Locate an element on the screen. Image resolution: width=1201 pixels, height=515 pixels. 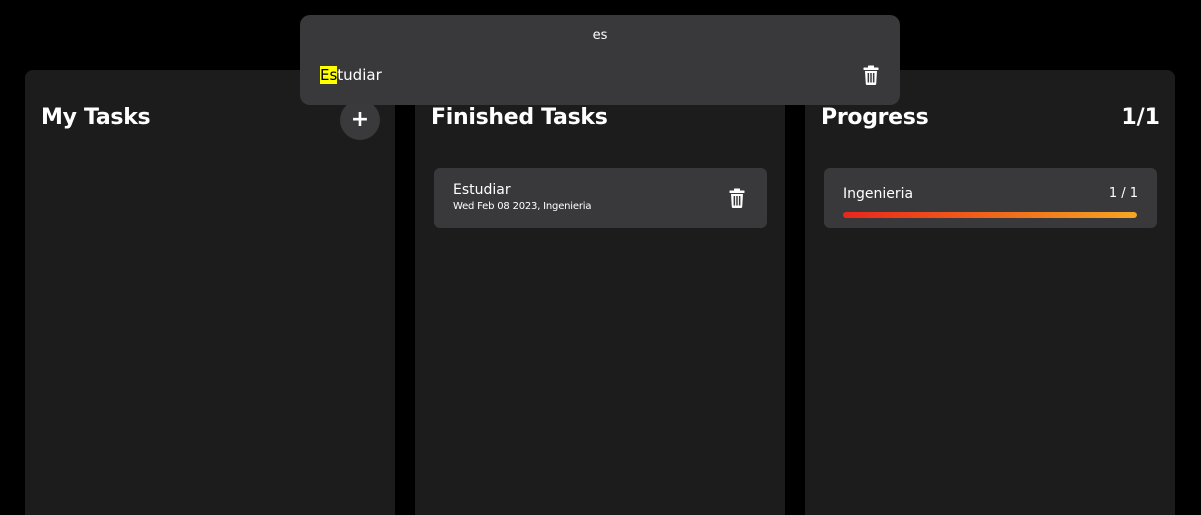
add-task-button: + is located at coordinates (360, 120).